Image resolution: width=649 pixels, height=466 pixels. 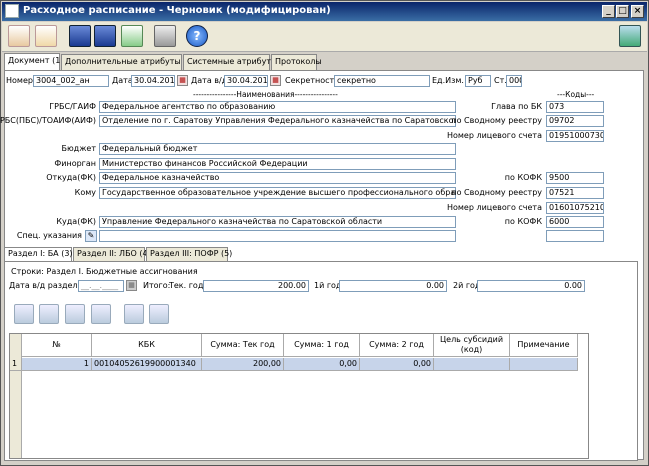 What do you see at coordinates (496, 120) in the screenshot?
I see `svod1-label: по Сводному реестру` at bounding box center [496, 120].